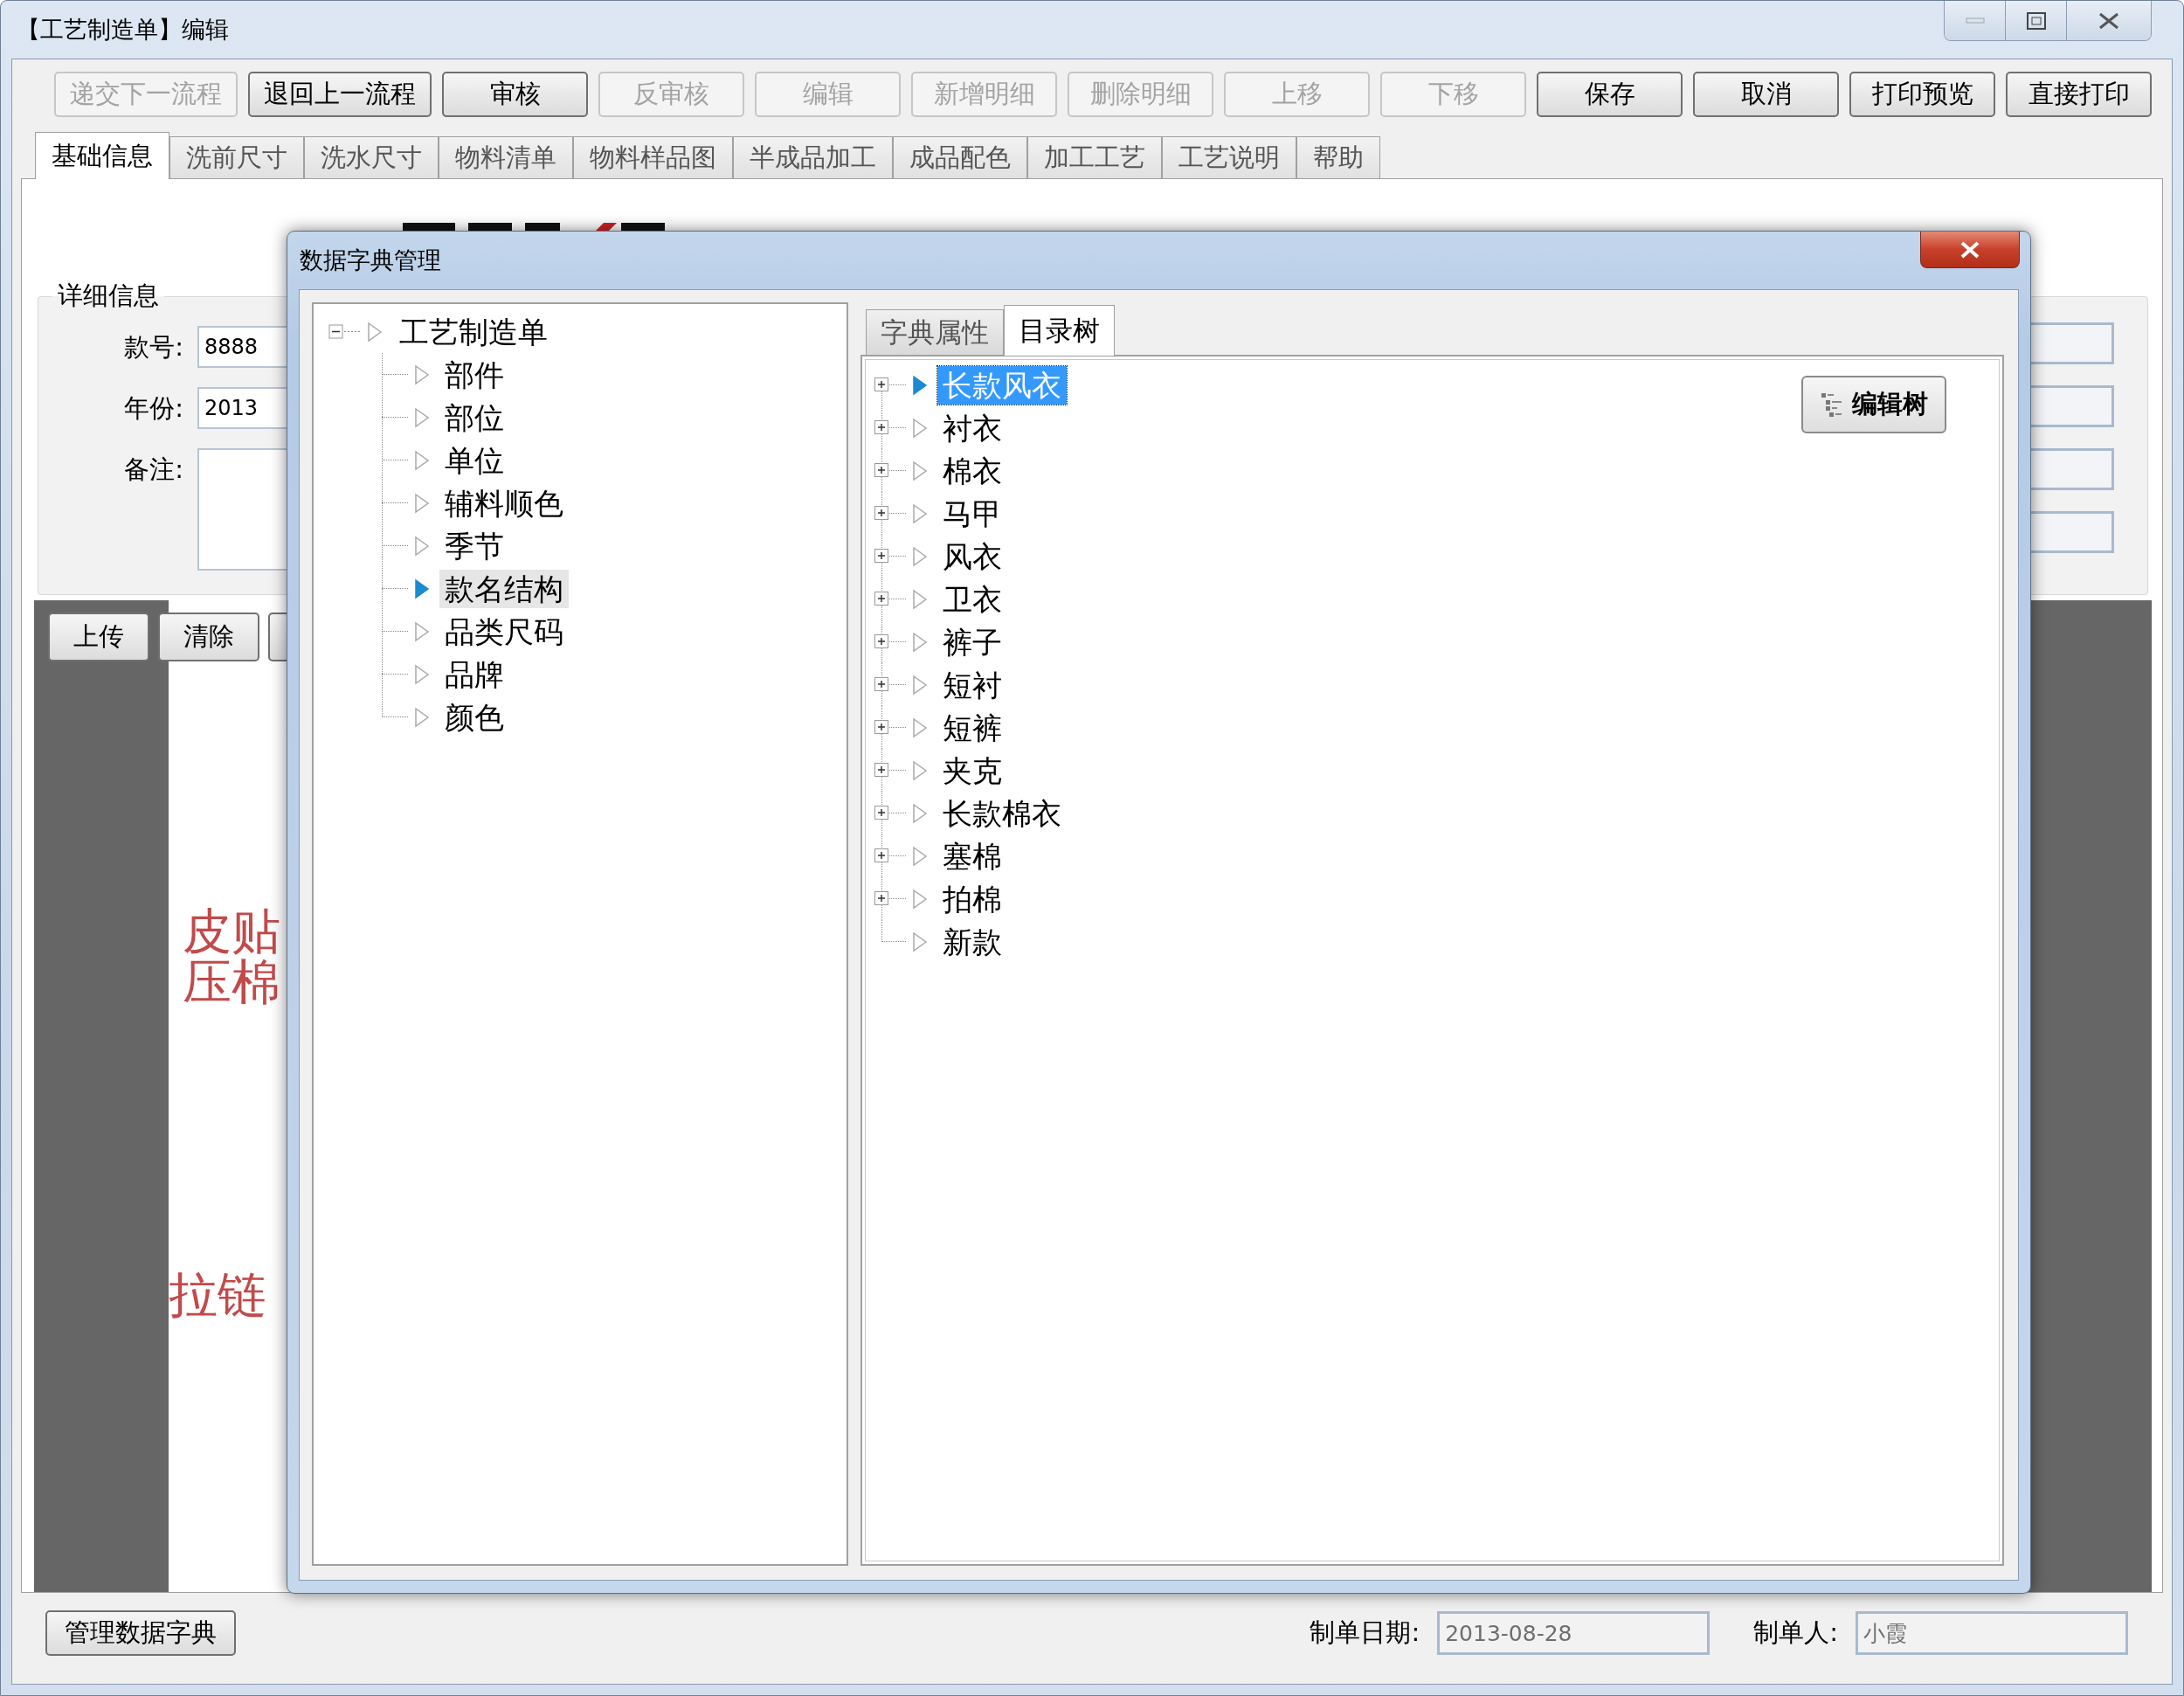  What do you see at coordinates (972, 727) in the screenshot?
I see `tree-item: 短裤` at bounding box center [972, 727].